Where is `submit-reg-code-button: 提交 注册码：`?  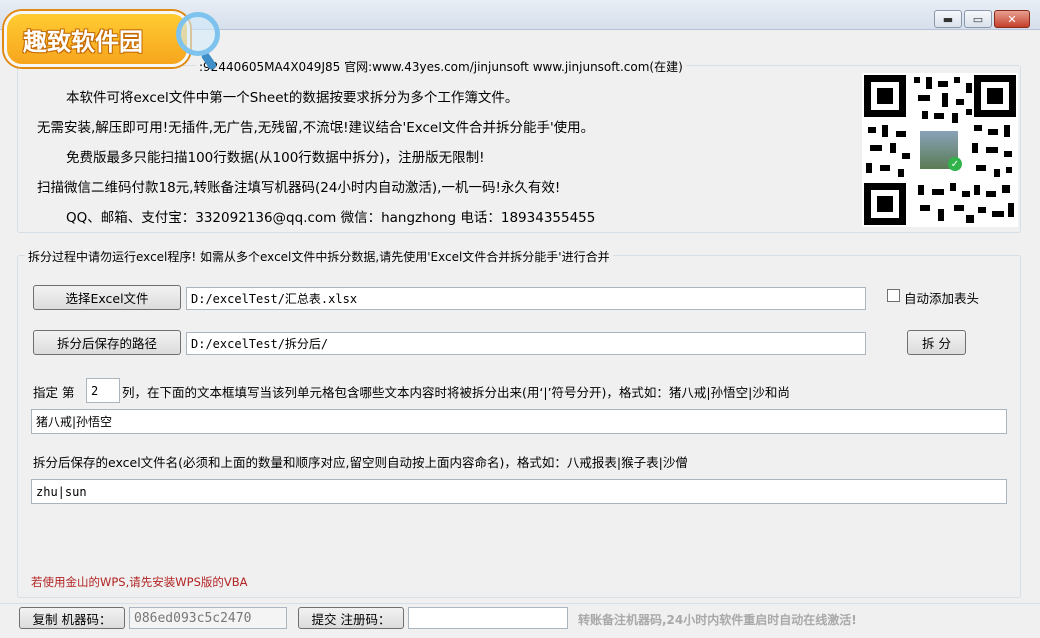
submit-reg-code-button: 提交 注册码： is located at coordinates (351, 618).